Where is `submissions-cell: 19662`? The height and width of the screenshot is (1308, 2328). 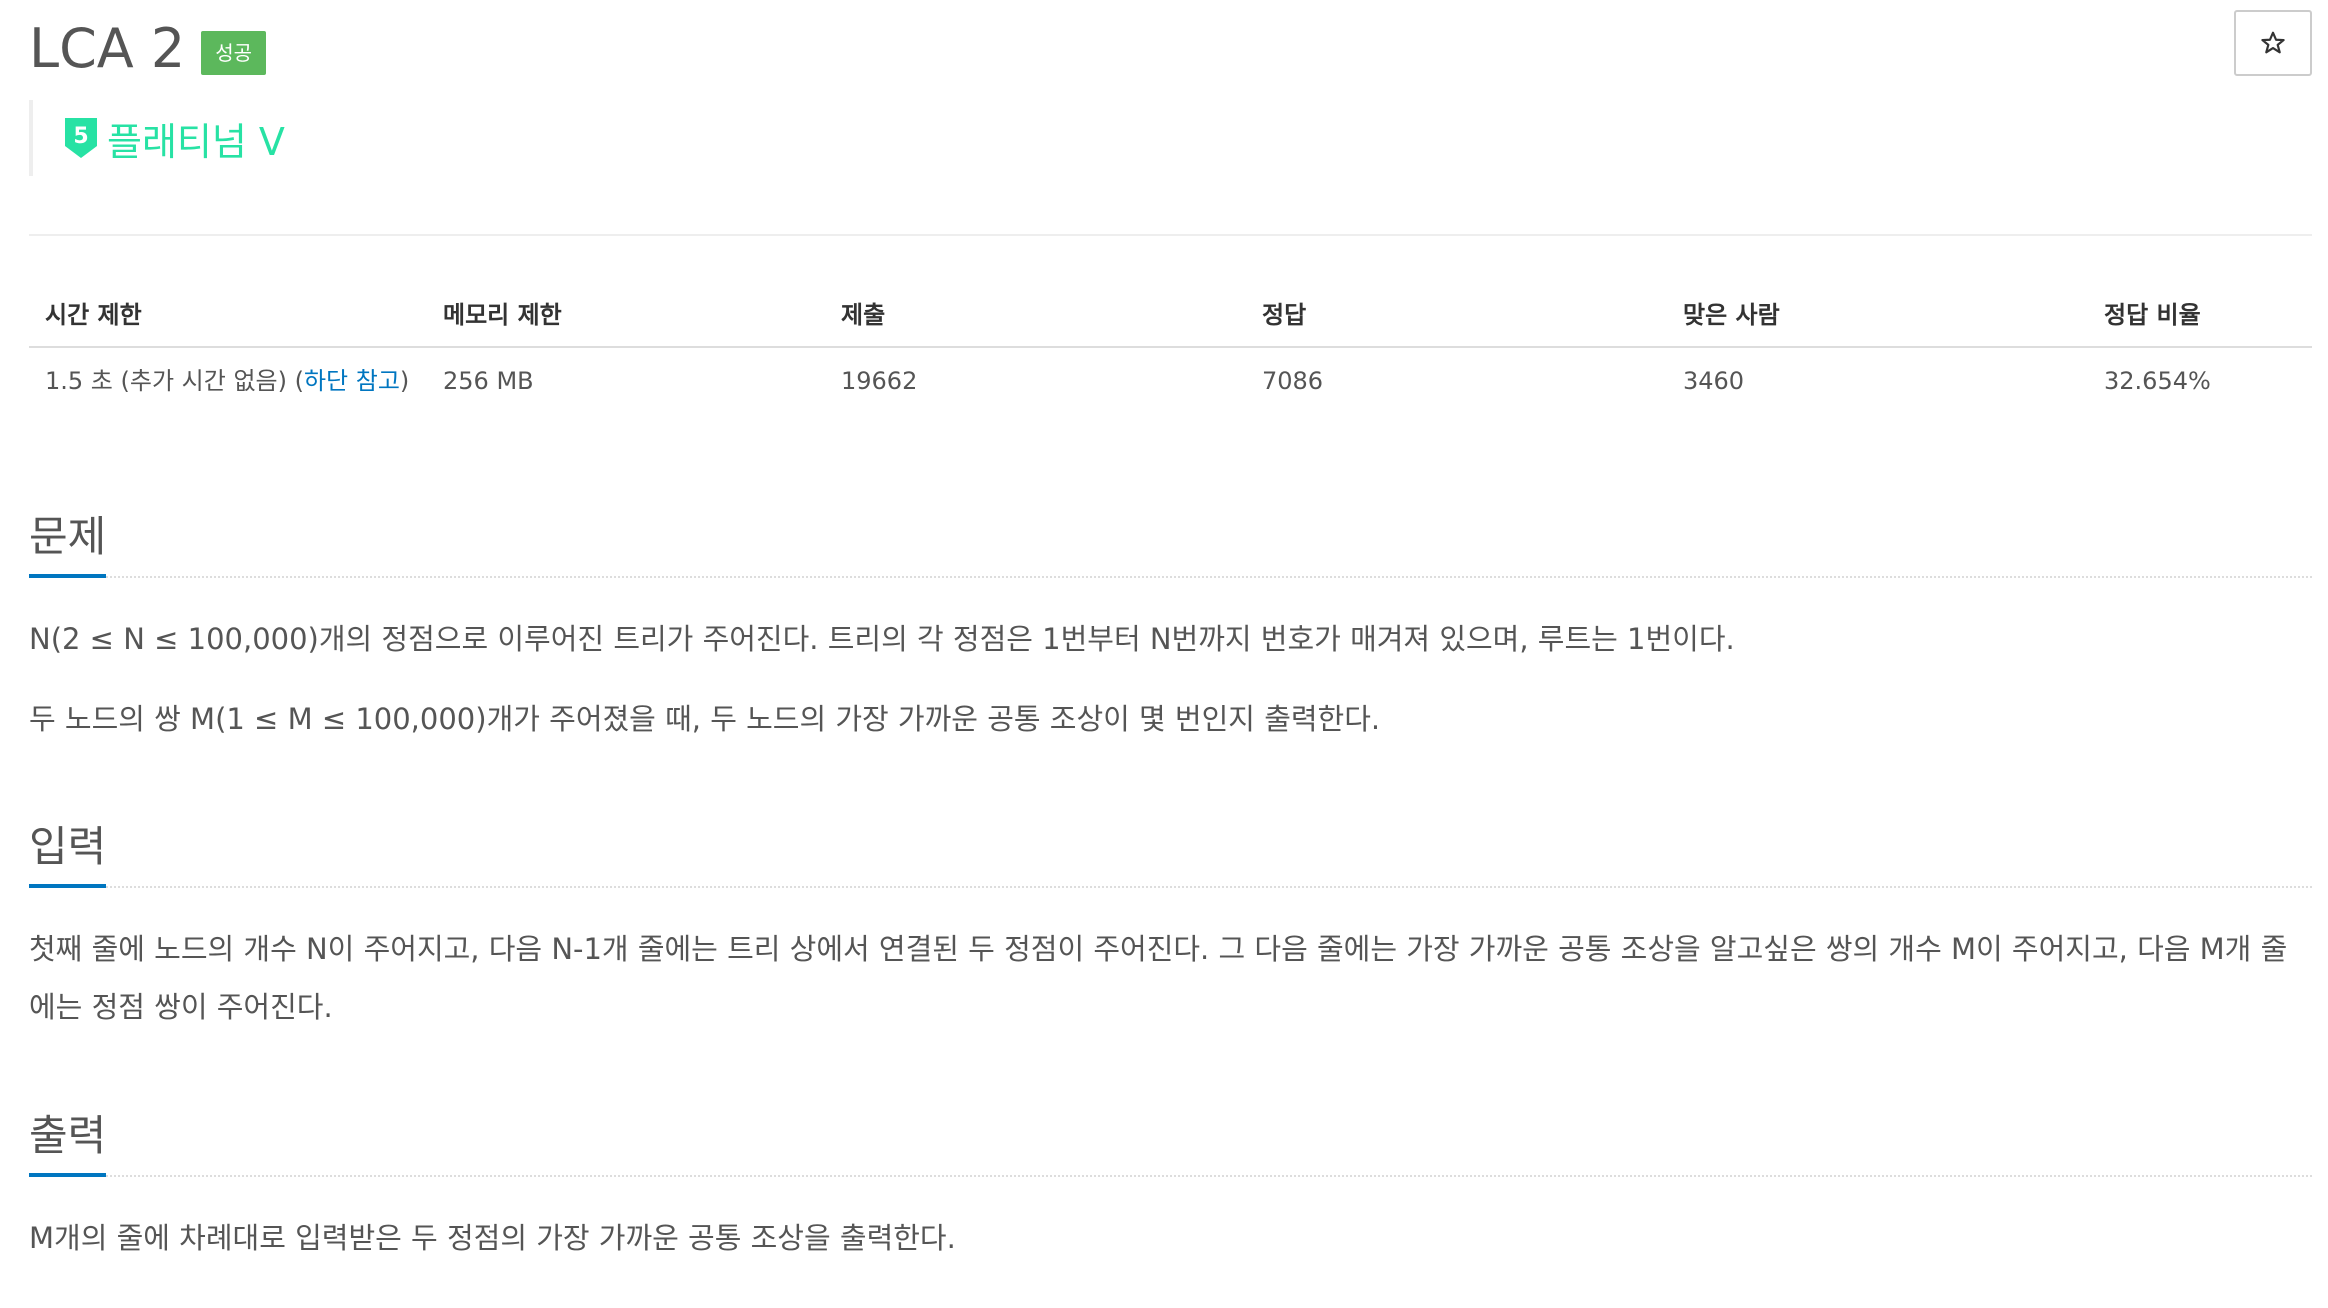
submissions-cell: 19662 is located at coordinates (879, 381).